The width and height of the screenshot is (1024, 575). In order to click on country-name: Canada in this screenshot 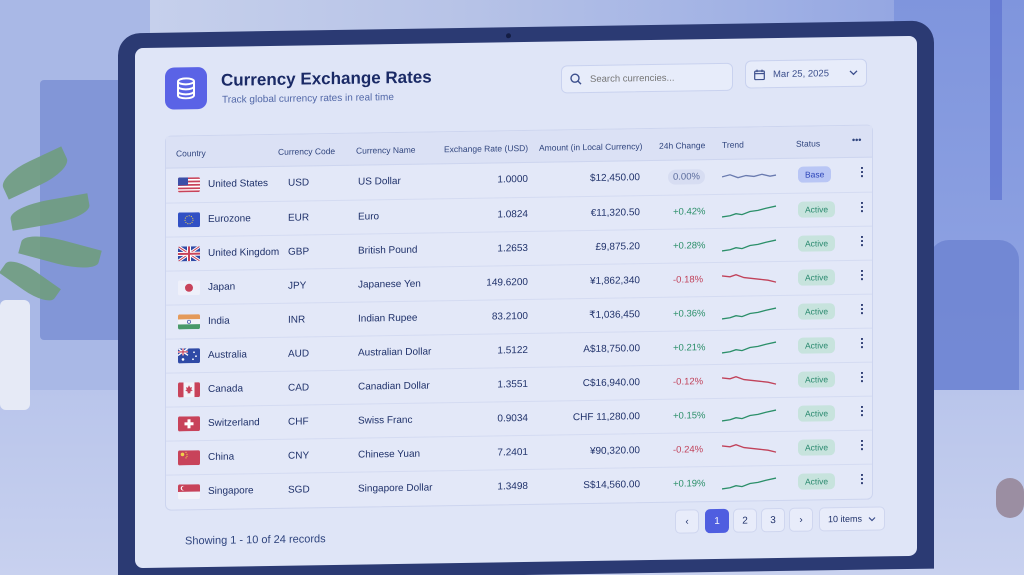, I will do `click(226, 389)`.